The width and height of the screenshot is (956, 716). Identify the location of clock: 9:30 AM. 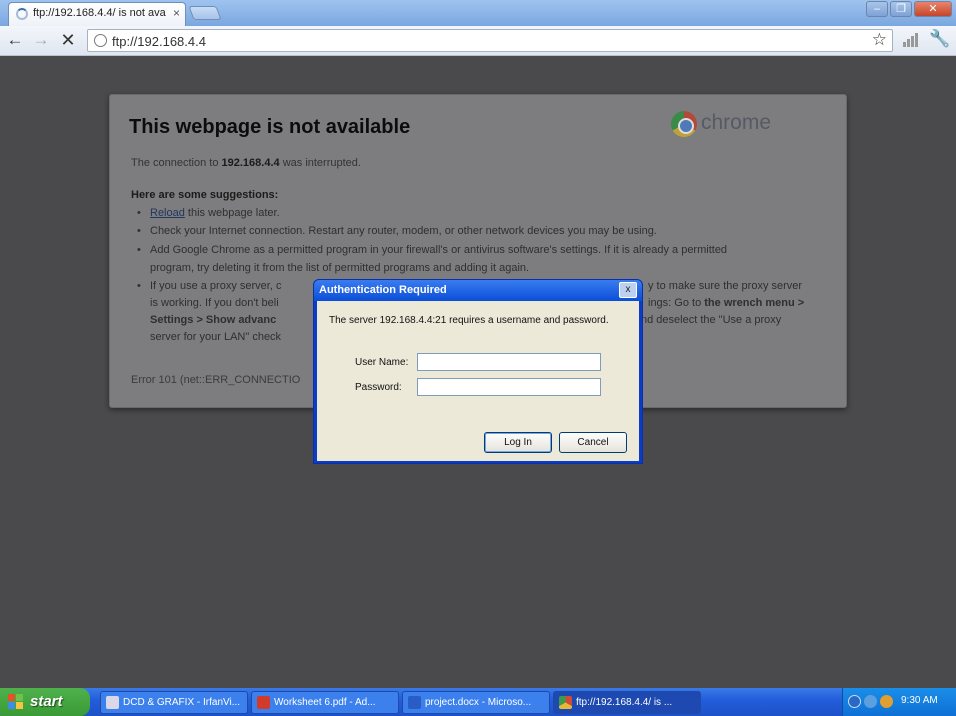
(919, 700).